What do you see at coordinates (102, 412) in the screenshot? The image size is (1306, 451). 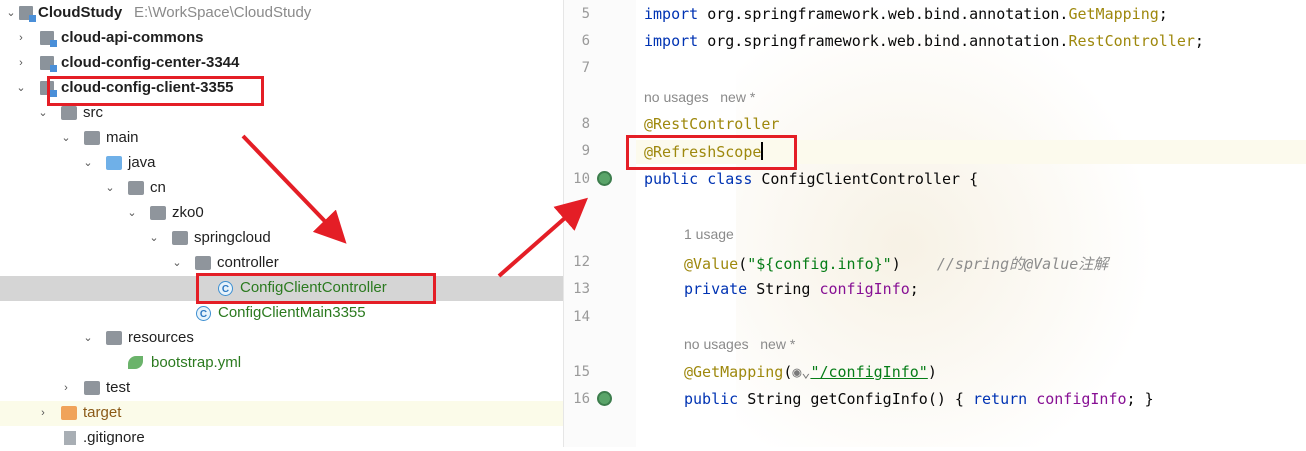 I see `folder-label: target` at bounding box center [102, 412].